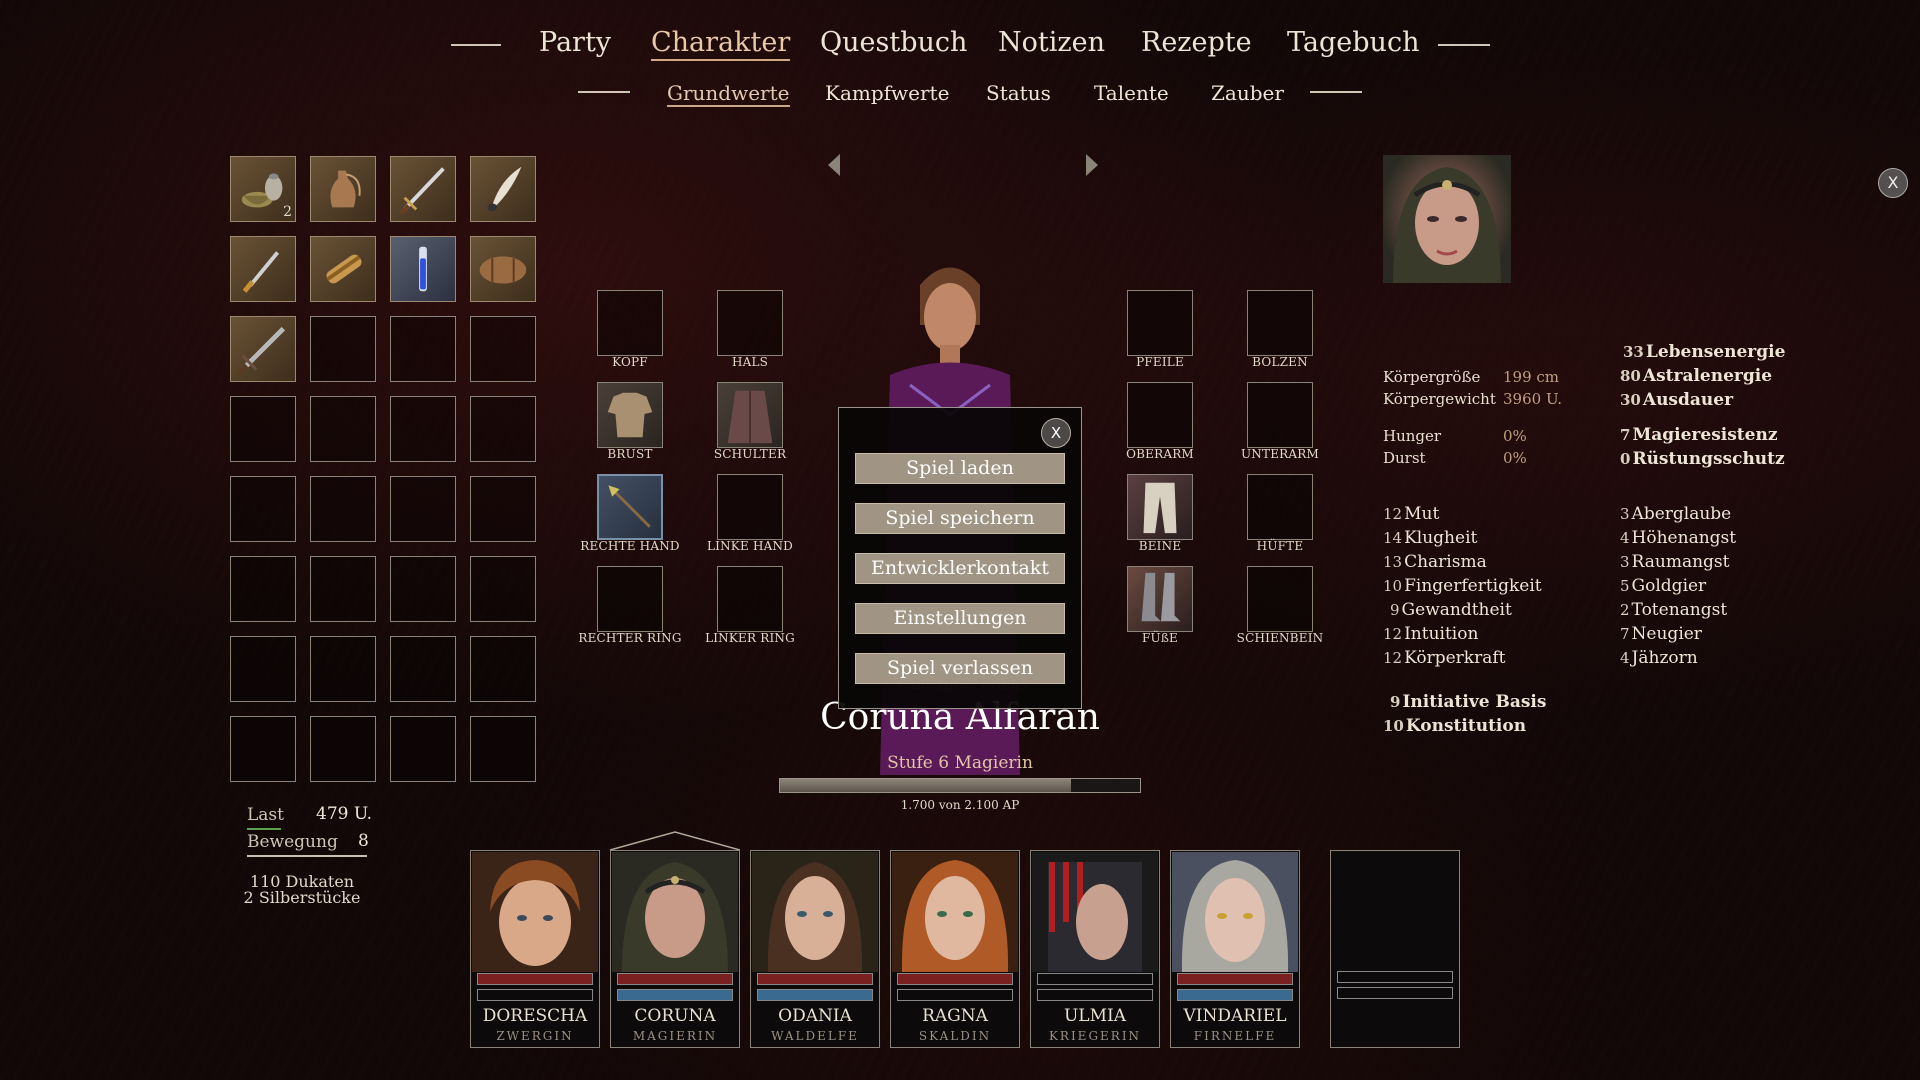 The height and width of the screenshot is (1080, 1920). What do you see at coordinates (1160, 599) in the screenshot?
I see `equip-slot-fuesse` at bounding box center [1160, 599].